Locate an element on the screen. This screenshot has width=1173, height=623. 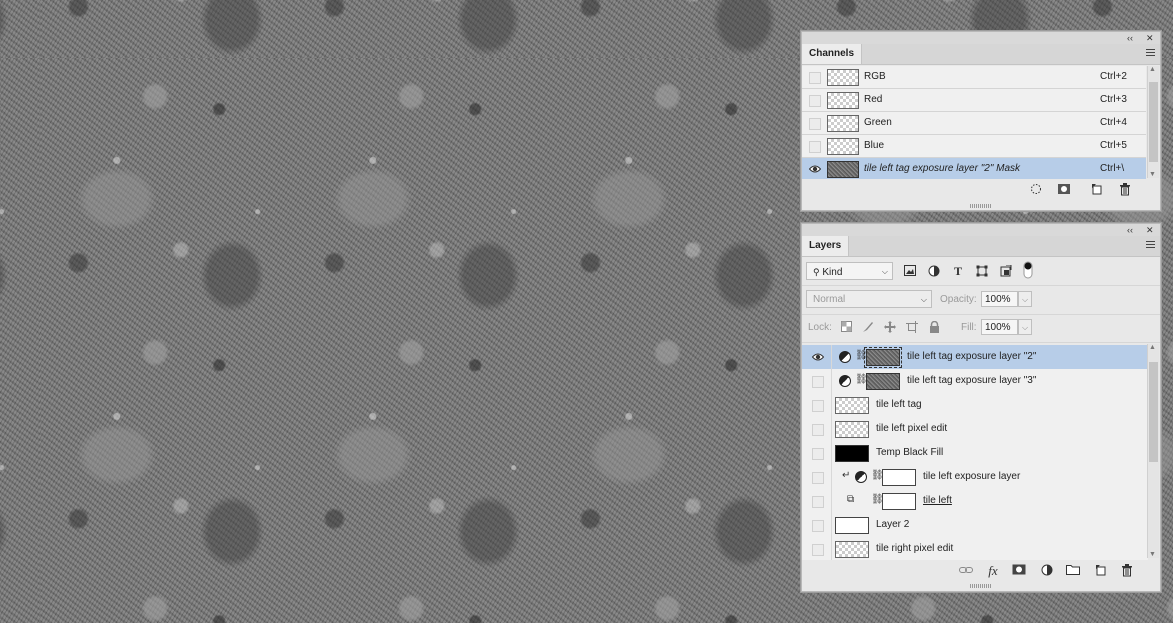
lock-pixels-icon is located at coordinates (868, 327).